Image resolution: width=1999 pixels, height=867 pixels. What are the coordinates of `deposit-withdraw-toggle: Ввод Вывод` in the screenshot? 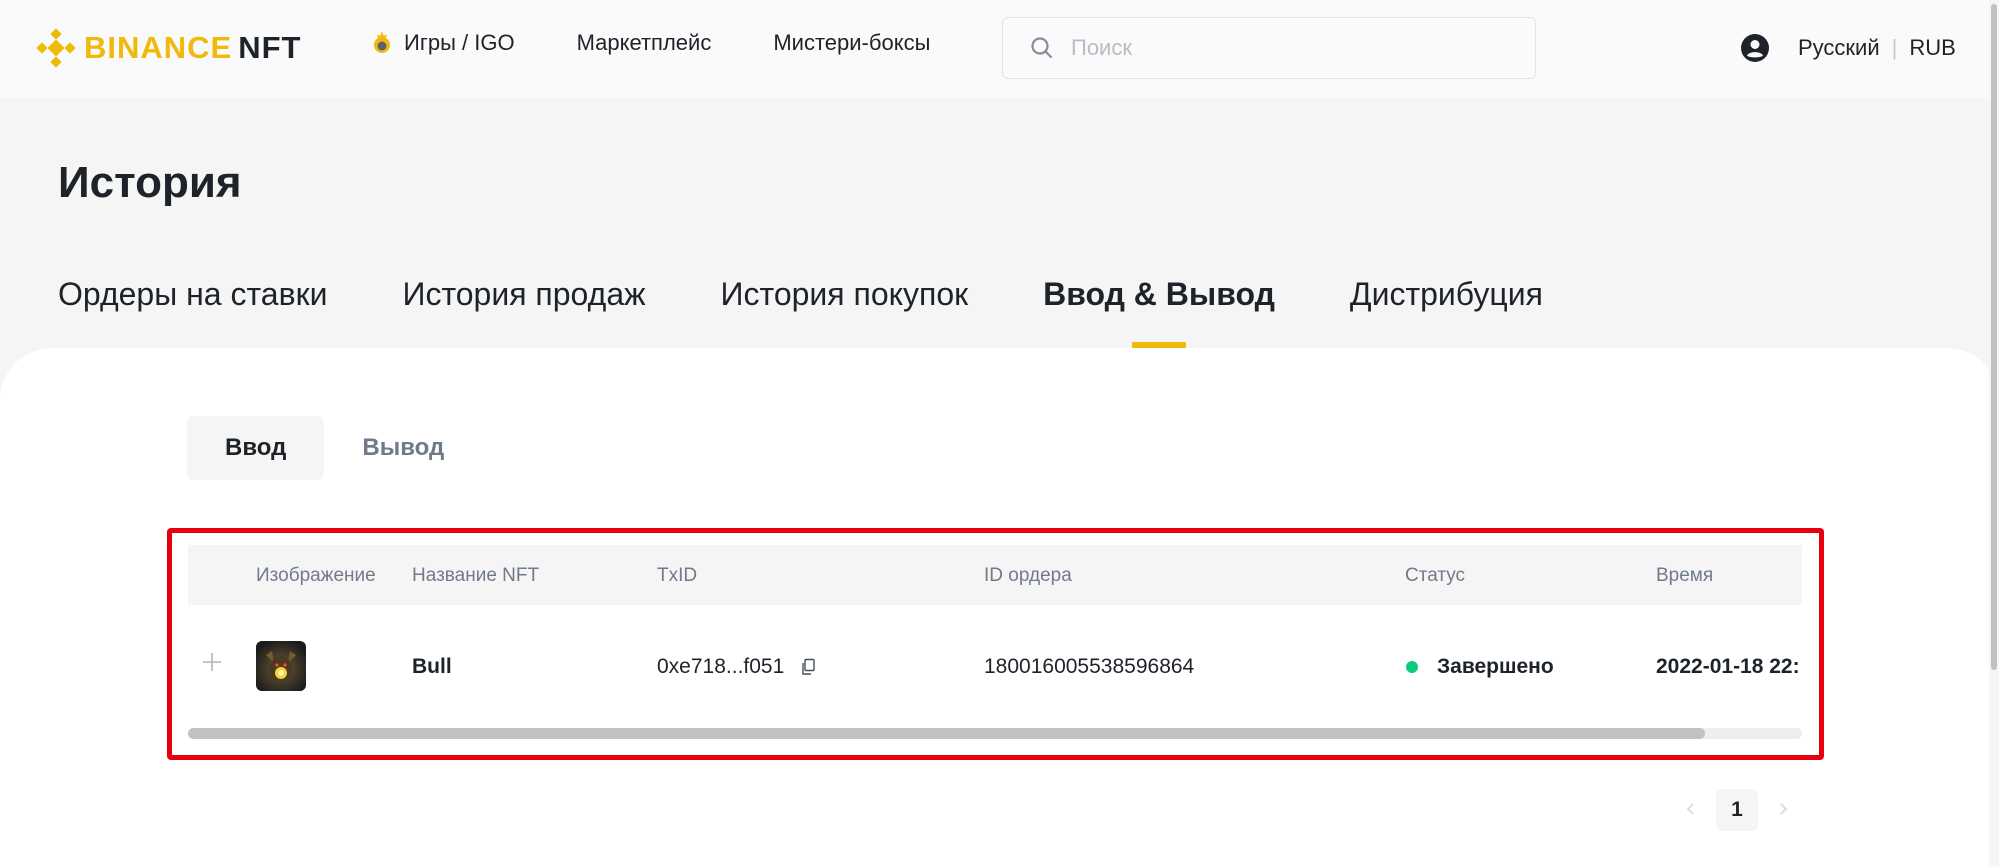 It's located at (334, 448).